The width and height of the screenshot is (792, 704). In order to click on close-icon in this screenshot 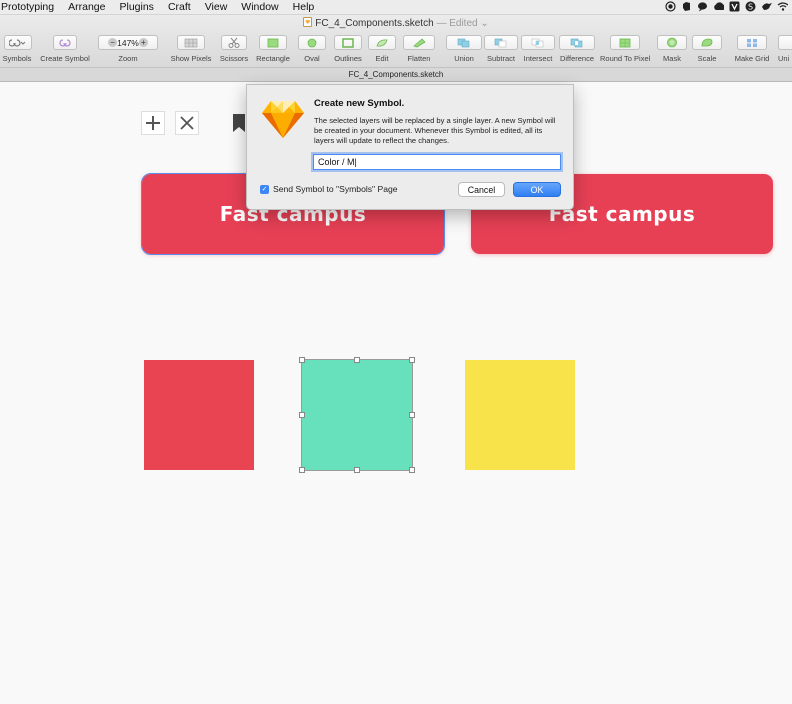, I will do `click(187, 123)`.